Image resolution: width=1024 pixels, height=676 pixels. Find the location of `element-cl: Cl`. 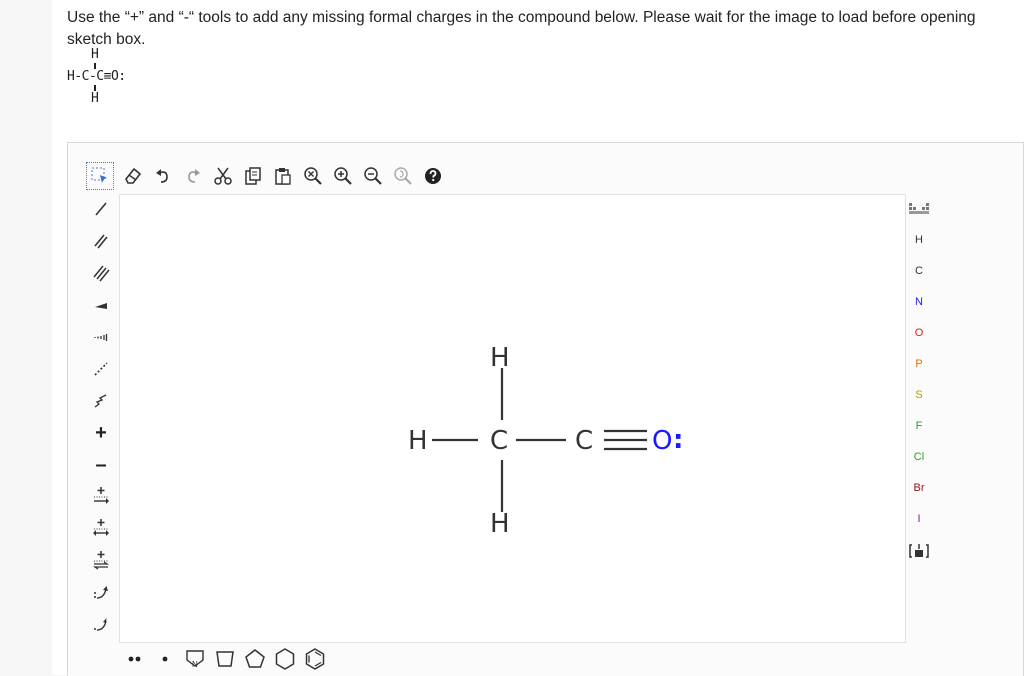

element-cl: Cl is located at coordinates (919, 456).